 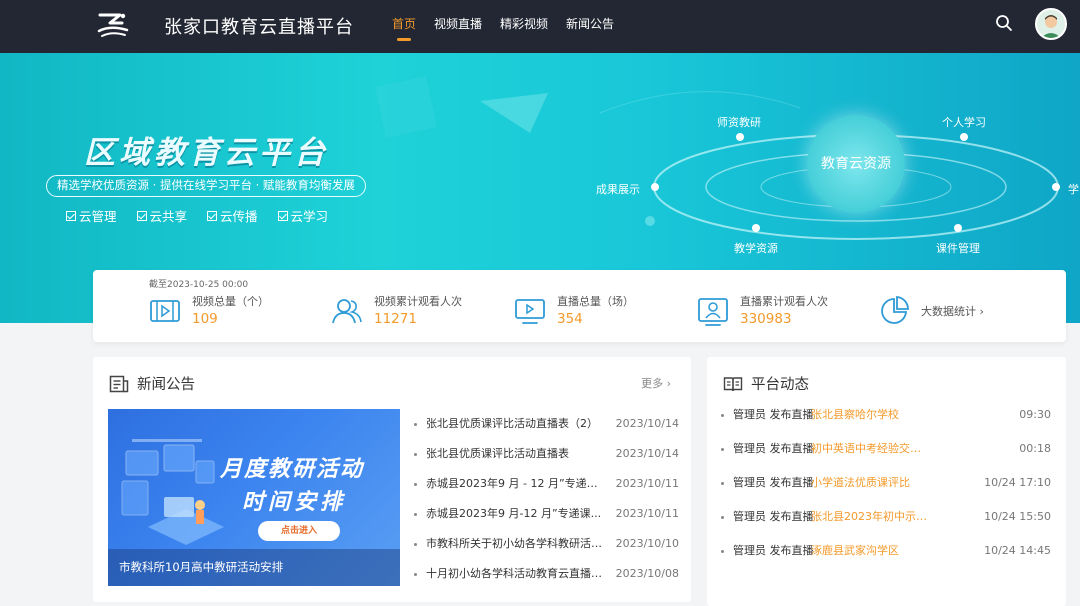 I want to click on news-item: 赤城县2023年9 月-12 月”专递课... 2023/10/11, so click(x=546, y=514).